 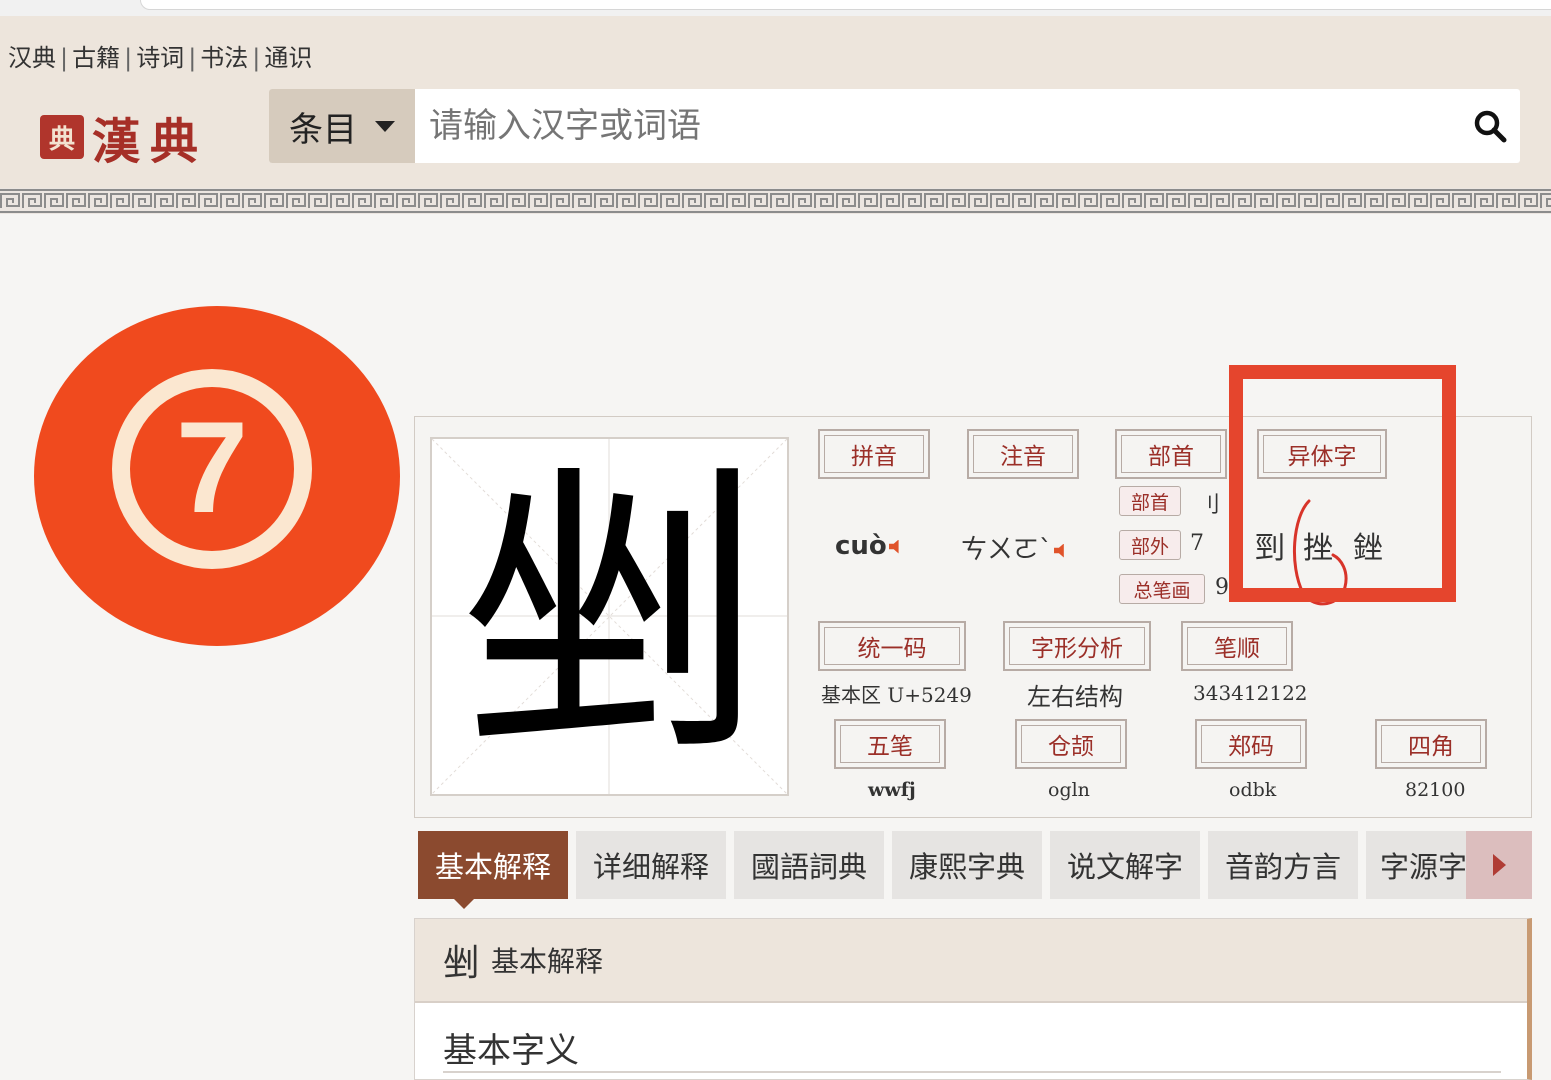 I want to click on search-input, so click(x=937, y=126).